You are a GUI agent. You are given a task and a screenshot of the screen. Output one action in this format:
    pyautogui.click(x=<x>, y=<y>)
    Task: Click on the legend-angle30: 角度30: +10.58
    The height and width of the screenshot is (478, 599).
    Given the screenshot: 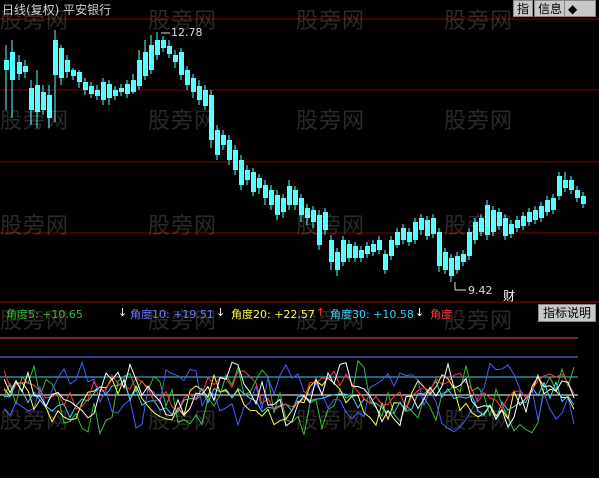 What is the action you would take?
    pyautogui.click(x=372, y=314)
    